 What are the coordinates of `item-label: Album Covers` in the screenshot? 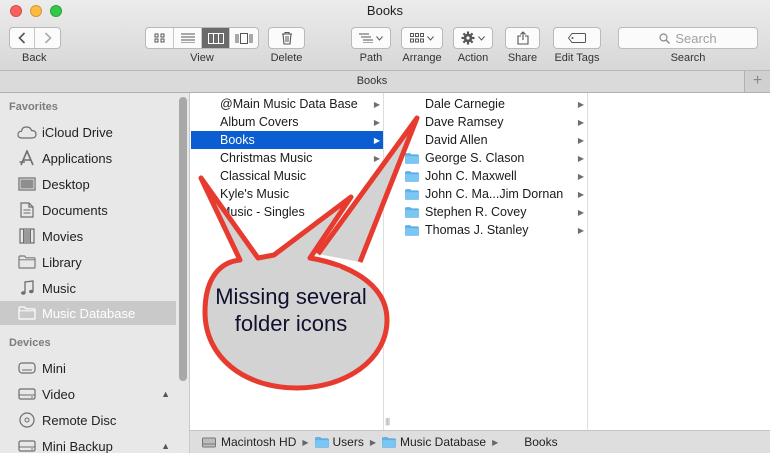 It's located at (259, 122).